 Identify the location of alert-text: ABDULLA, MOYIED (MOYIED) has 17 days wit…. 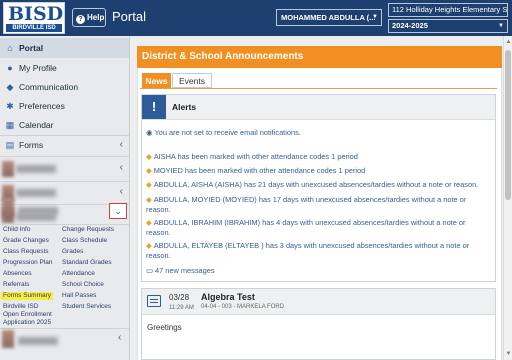
(310, 199).